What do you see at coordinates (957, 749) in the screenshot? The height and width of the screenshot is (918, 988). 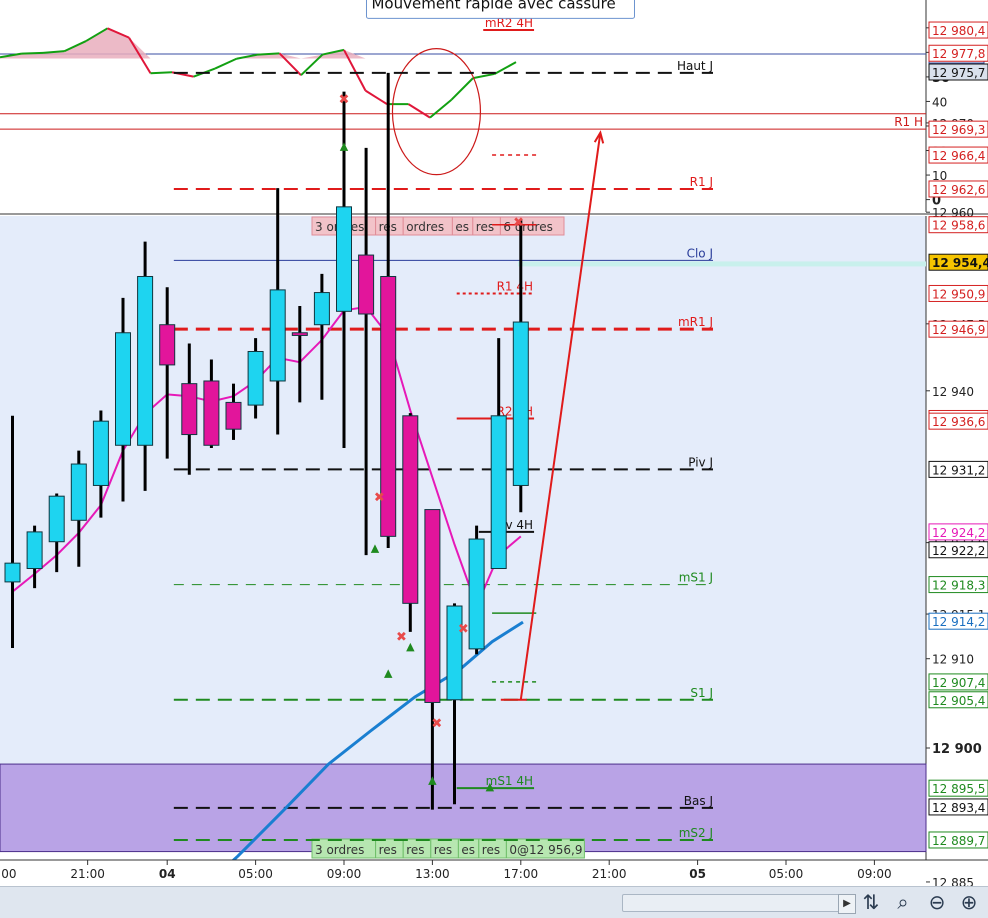 I see `price-y-tick-label: 12 900` at bounding box center [957, 749].